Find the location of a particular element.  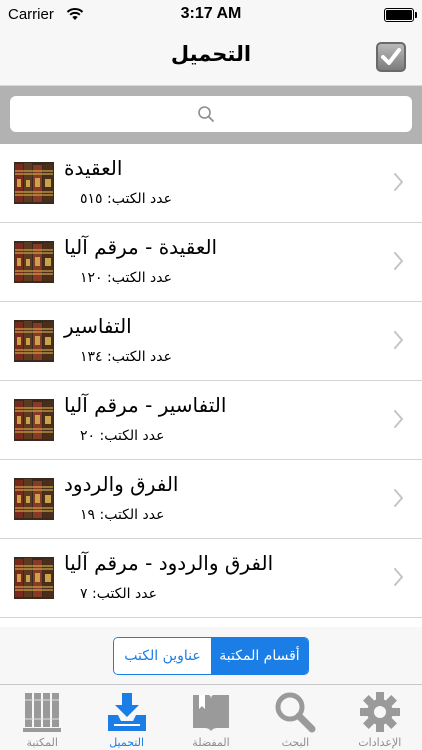

segment-area: عناوين الكتب أقسام المكتبة is located at coordinates (211, 655).